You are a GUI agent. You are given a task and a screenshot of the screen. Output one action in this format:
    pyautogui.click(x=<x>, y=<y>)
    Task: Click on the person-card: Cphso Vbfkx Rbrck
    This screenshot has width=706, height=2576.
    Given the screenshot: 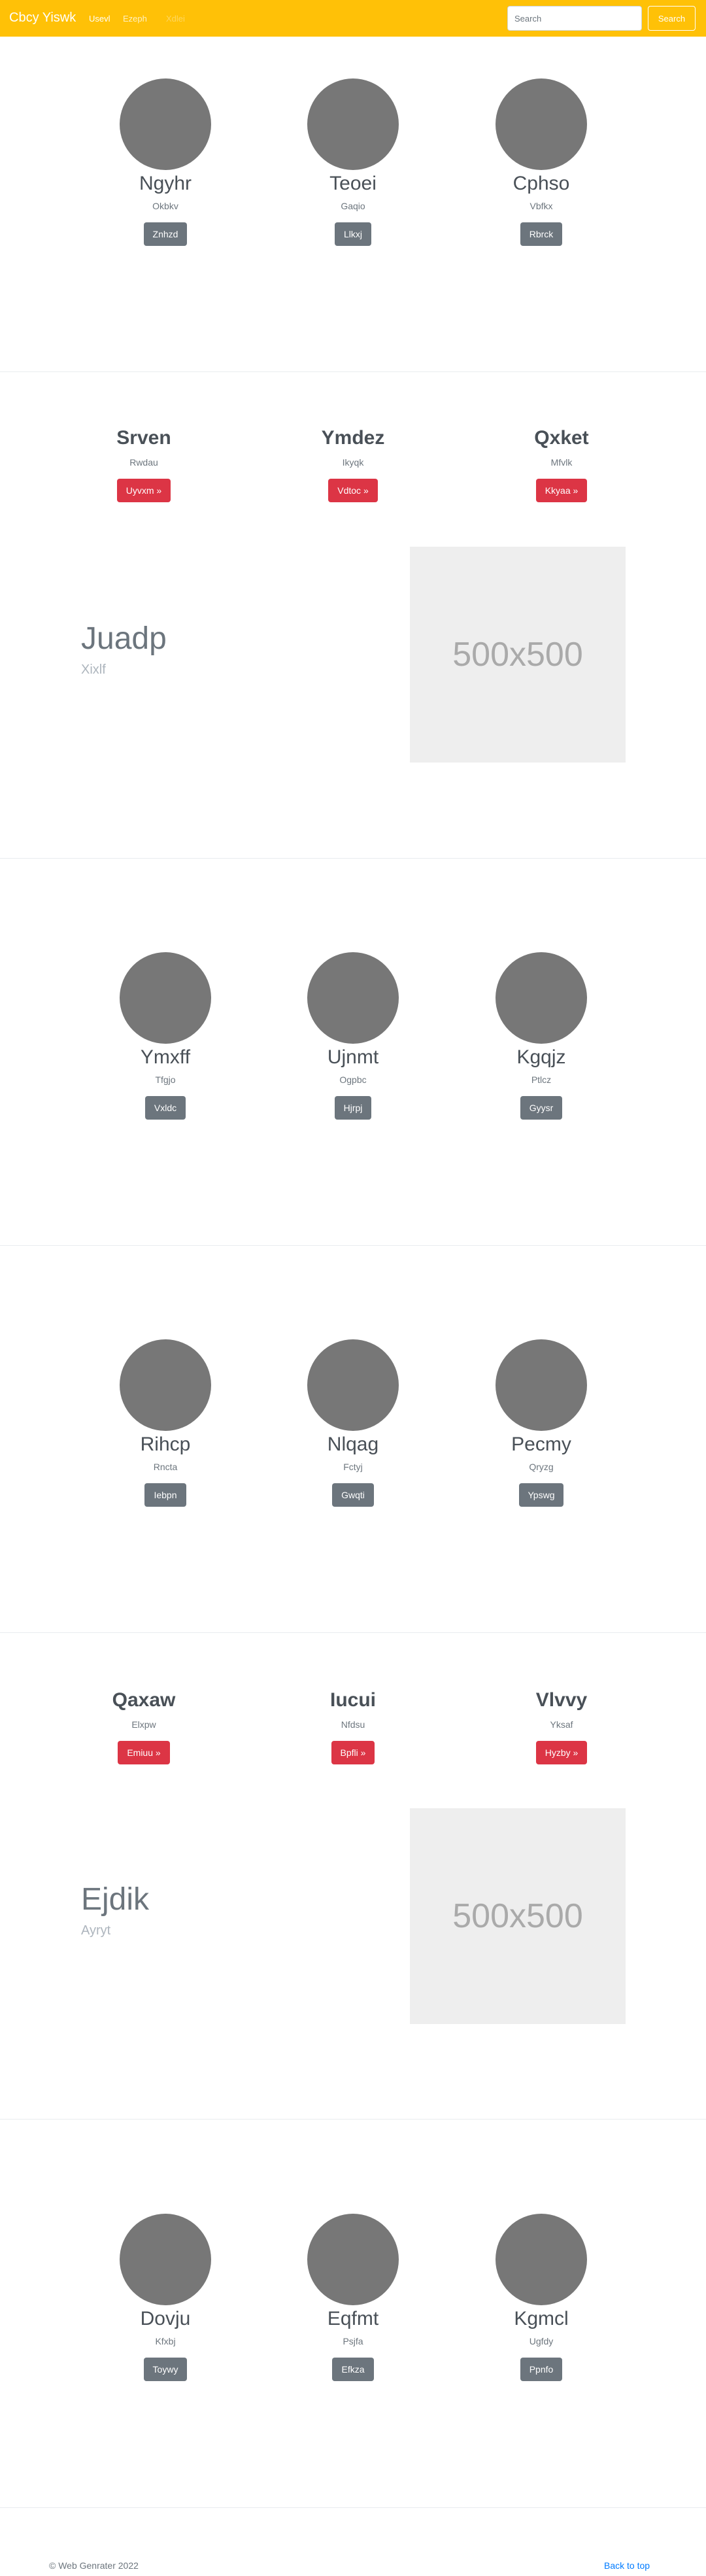 What is the action you would take?
    pyautogui.click(x=541, y=162)
    